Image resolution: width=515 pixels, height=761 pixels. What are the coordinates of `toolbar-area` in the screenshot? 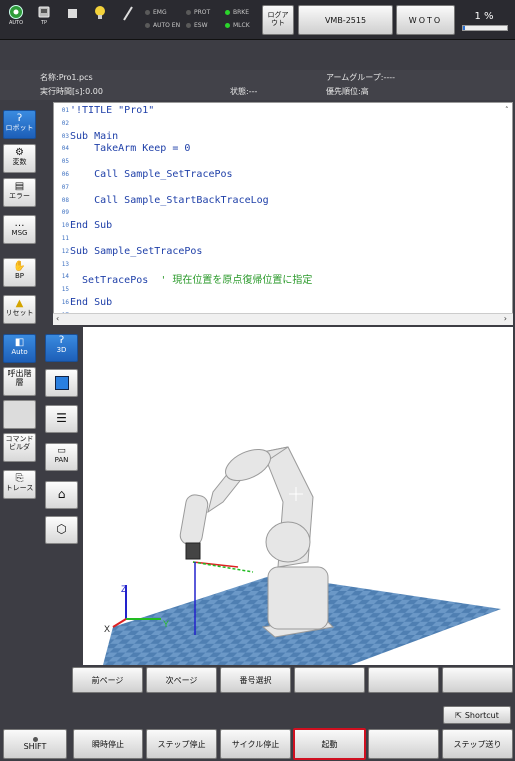 It's located at (257, 55).